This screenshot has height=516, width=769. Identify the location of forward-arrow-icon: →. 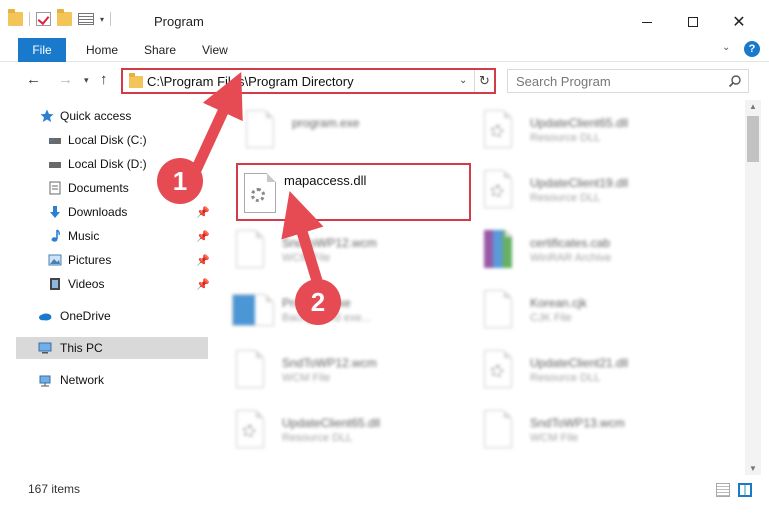
(65, 79).